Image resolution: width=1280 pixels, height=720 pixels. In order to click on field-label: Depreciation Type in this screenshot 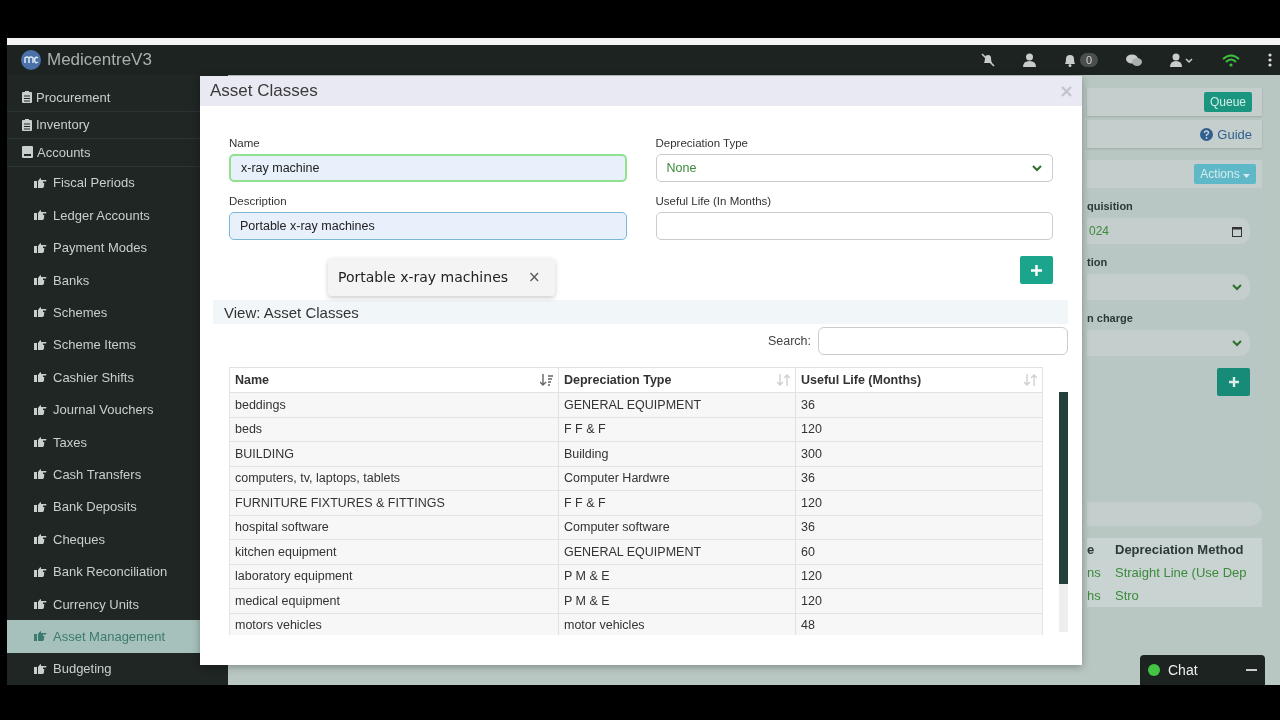, I will do `click(701, 143)`.